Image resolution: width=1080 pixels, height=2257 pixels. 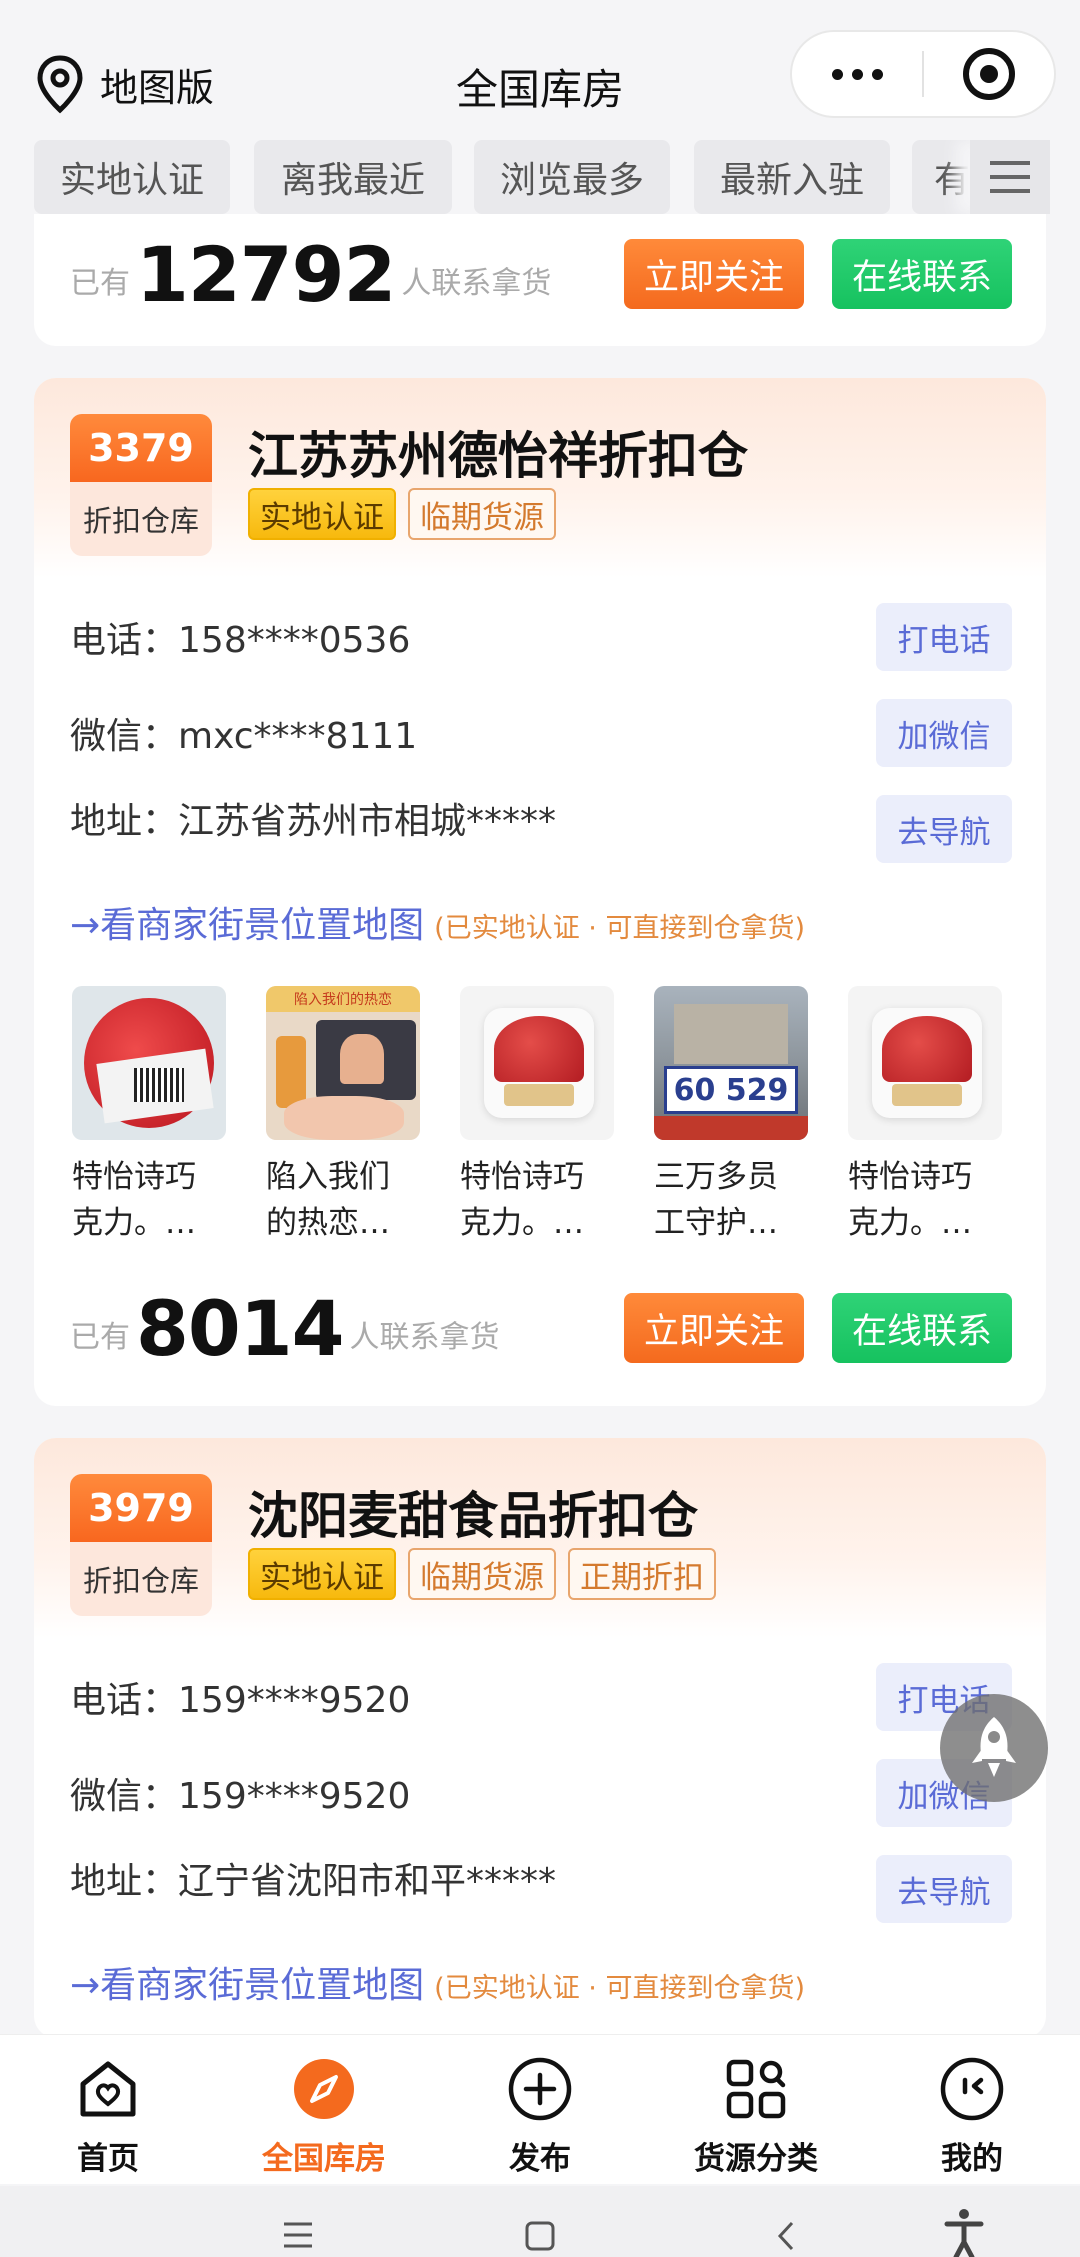 I want to click on accessibility-button, so click(x=964, y=2232).